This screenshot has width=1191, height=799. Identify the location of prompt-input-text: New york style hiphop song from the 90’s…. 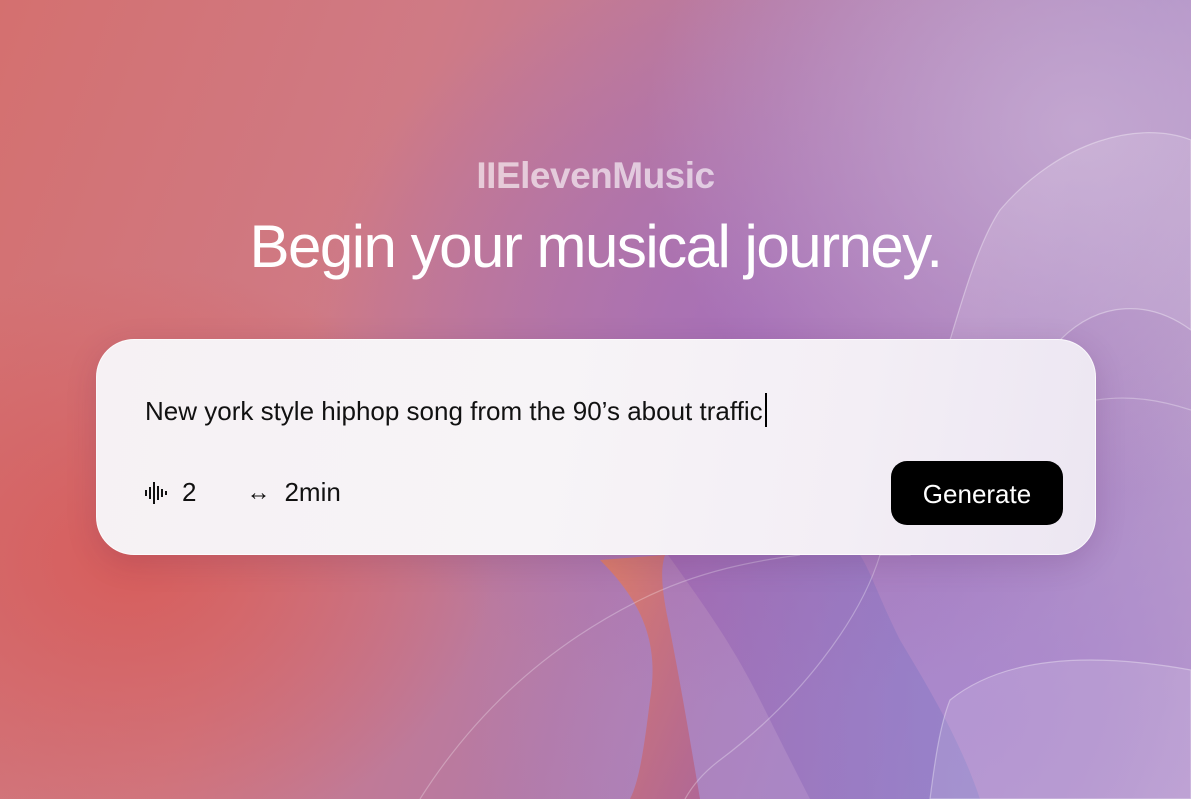
(454, 411).